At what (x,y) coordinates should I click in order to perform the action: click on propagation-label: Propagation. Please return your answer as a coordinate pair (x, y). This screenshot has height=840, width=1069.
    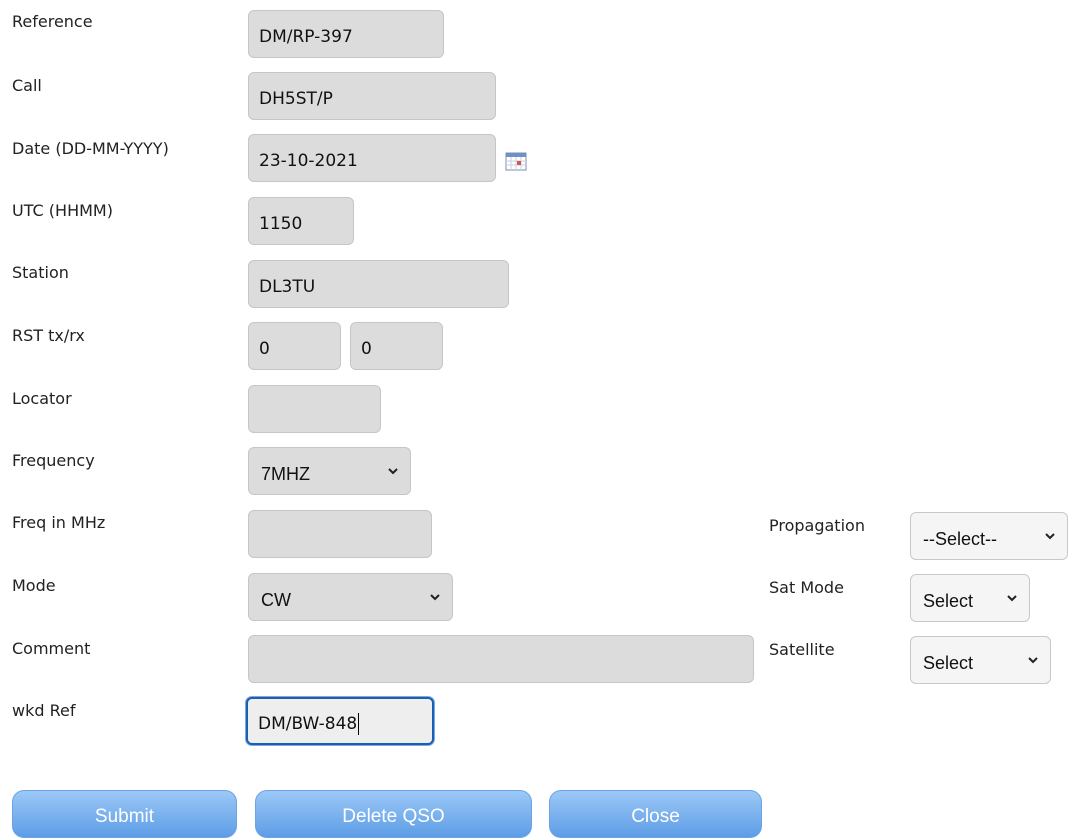
    Looking at the image, I should click on (817, 525).